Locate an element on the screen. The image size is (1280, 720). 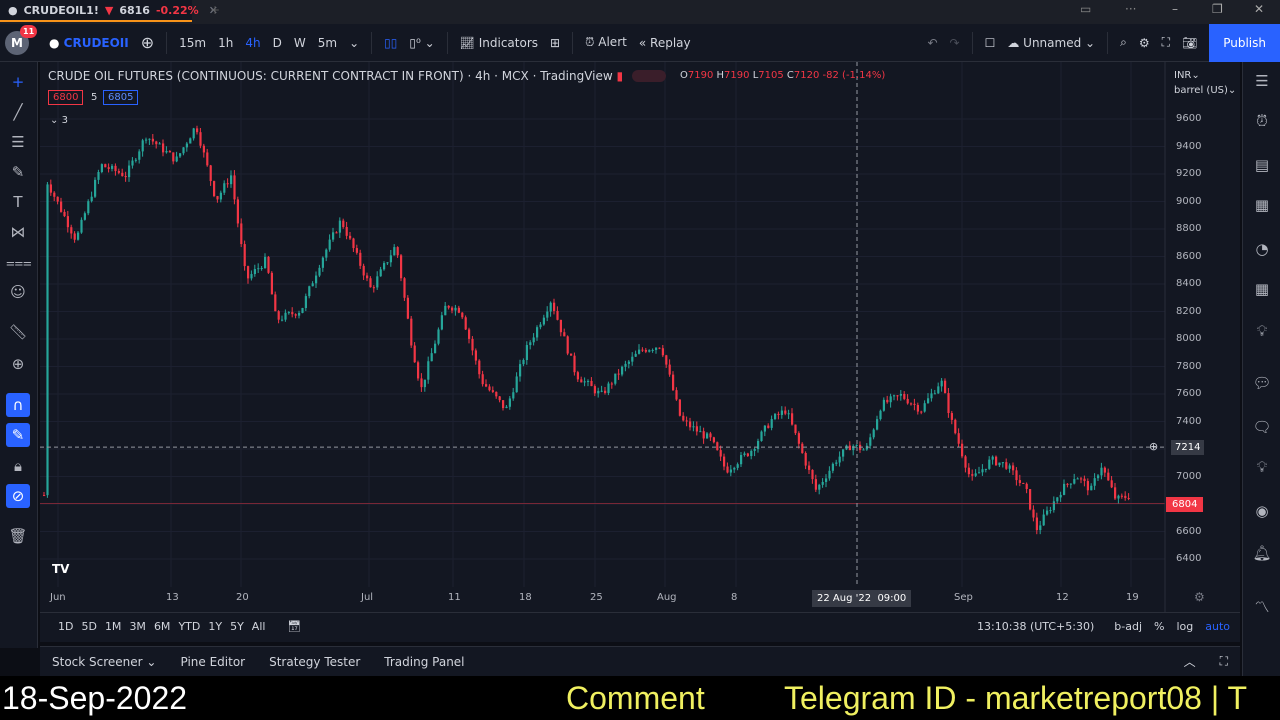
broadcast-icon: ◉ is located at coordinates (1262, 513).